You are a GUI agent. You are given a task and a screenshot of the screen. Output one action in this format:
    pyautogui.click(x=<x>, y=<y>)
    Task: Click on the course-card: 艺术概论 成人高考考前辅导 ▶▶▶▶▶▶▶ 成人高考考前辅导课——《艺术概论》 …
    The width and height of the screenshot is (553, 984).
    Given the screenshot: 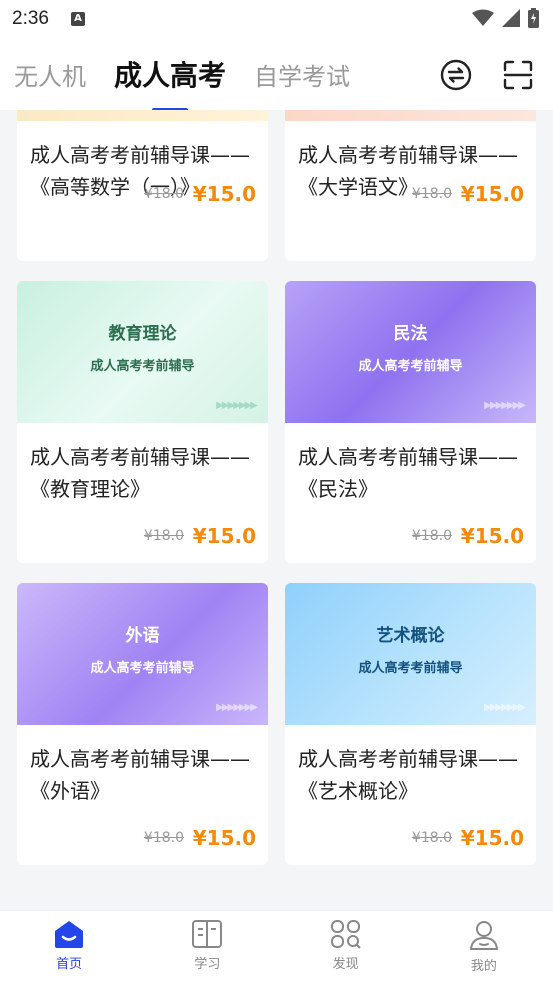 What is the action you would take?
    pyautogui.click(x=410, y=724)
    